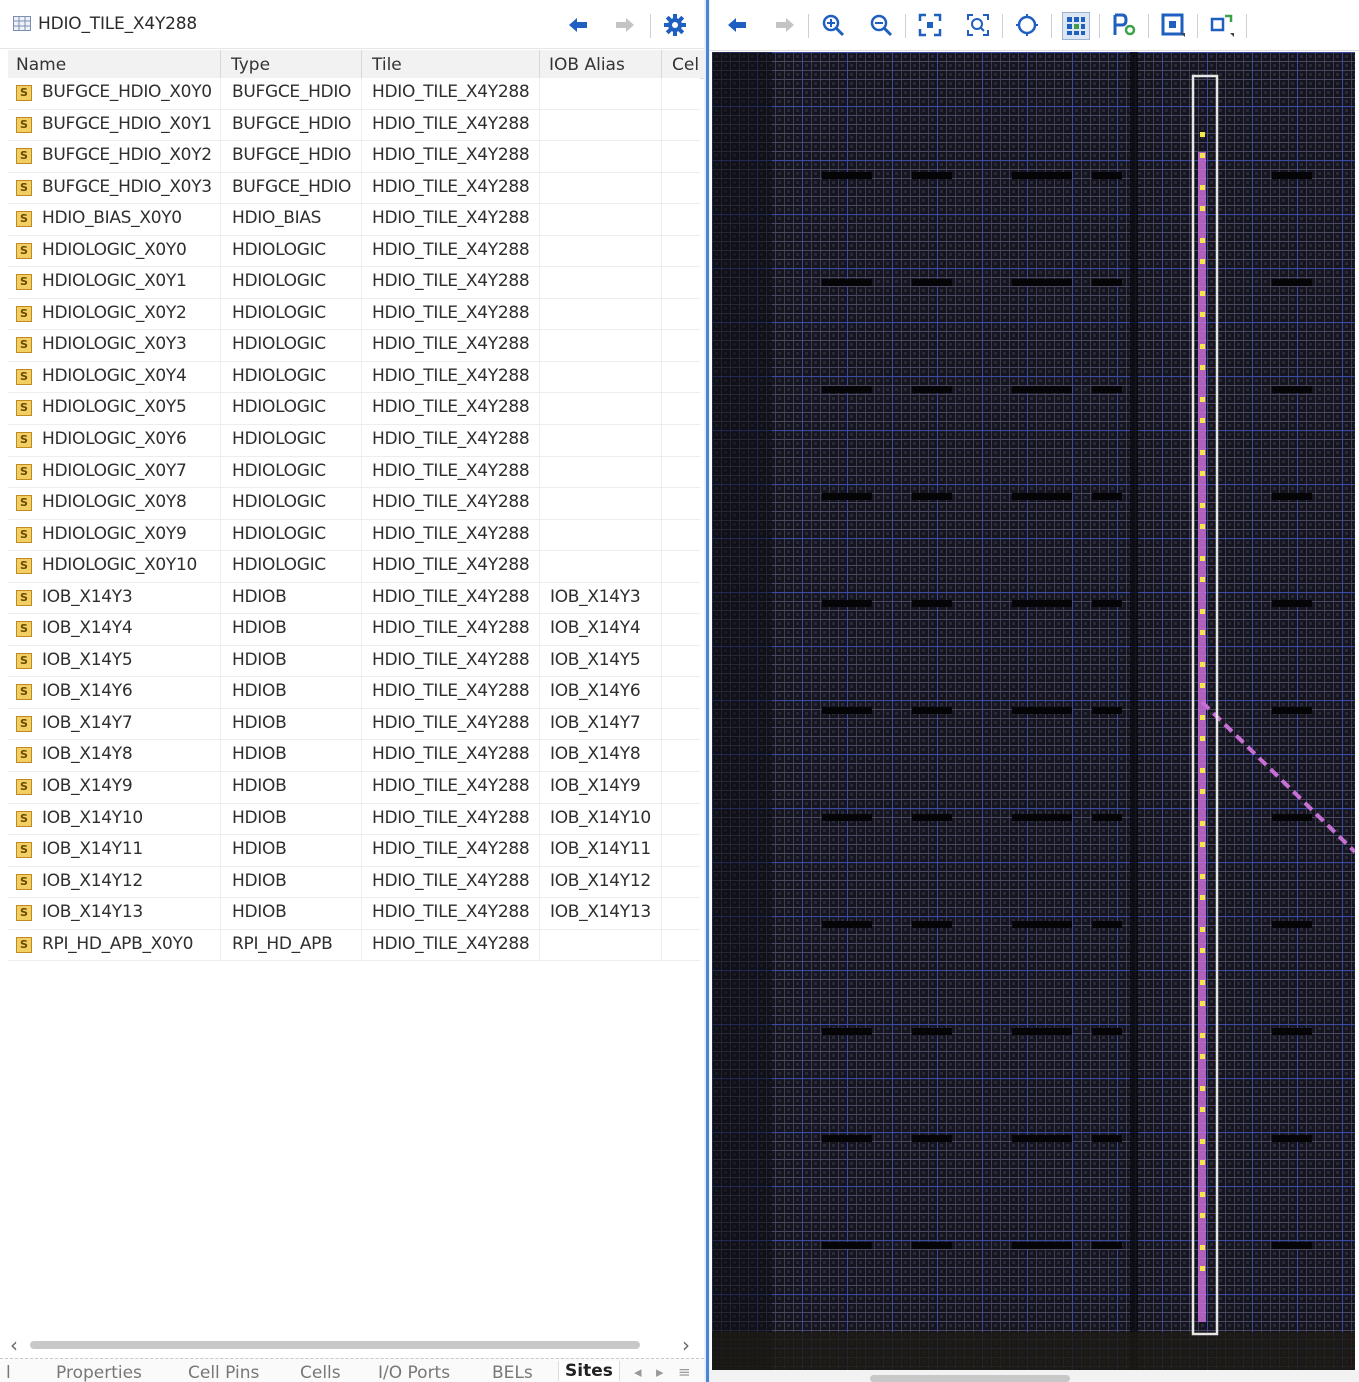 Image resolution: width=1359 pixels, height=1382 pixels. What do you see at coordinates (512, 1372) in the screenshot?
I see `tab-bels: BELs` at bounding box center [512, 1372].